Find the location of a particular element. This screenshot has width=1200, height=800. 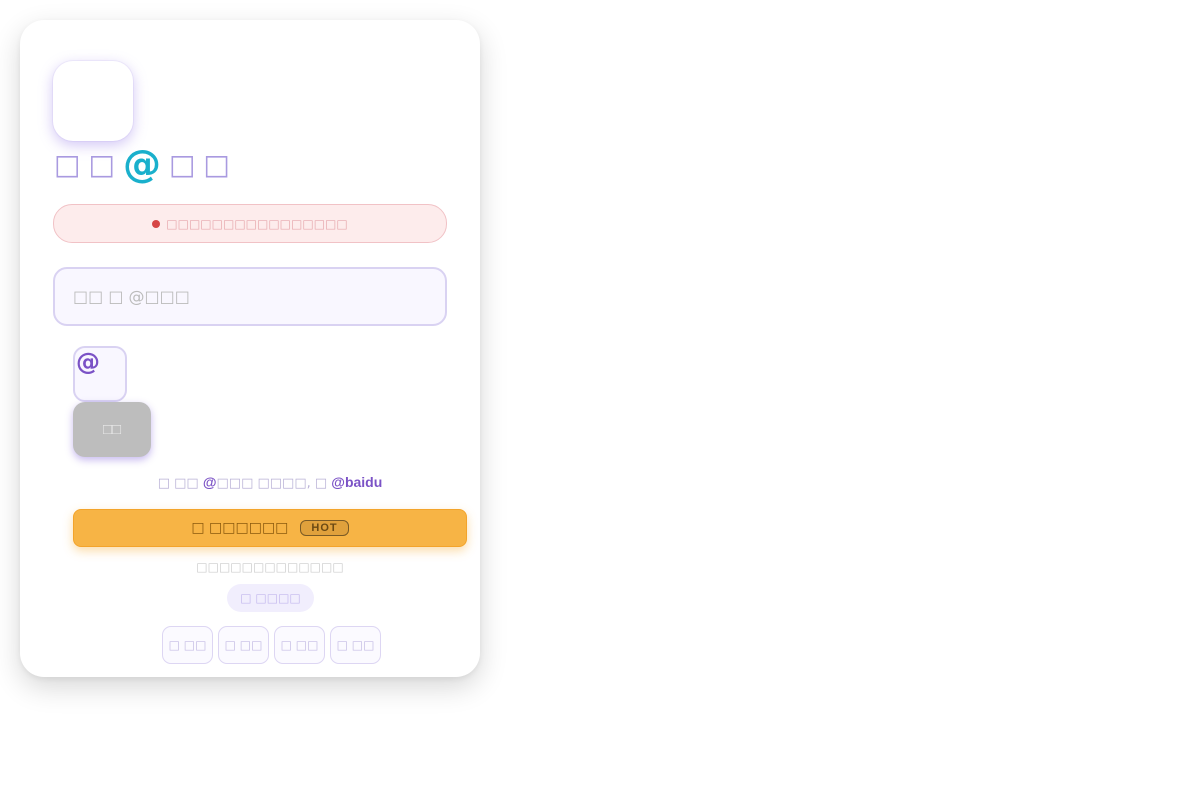

page-title: □ □ @ □ □ is located at coordinates (142, 164).